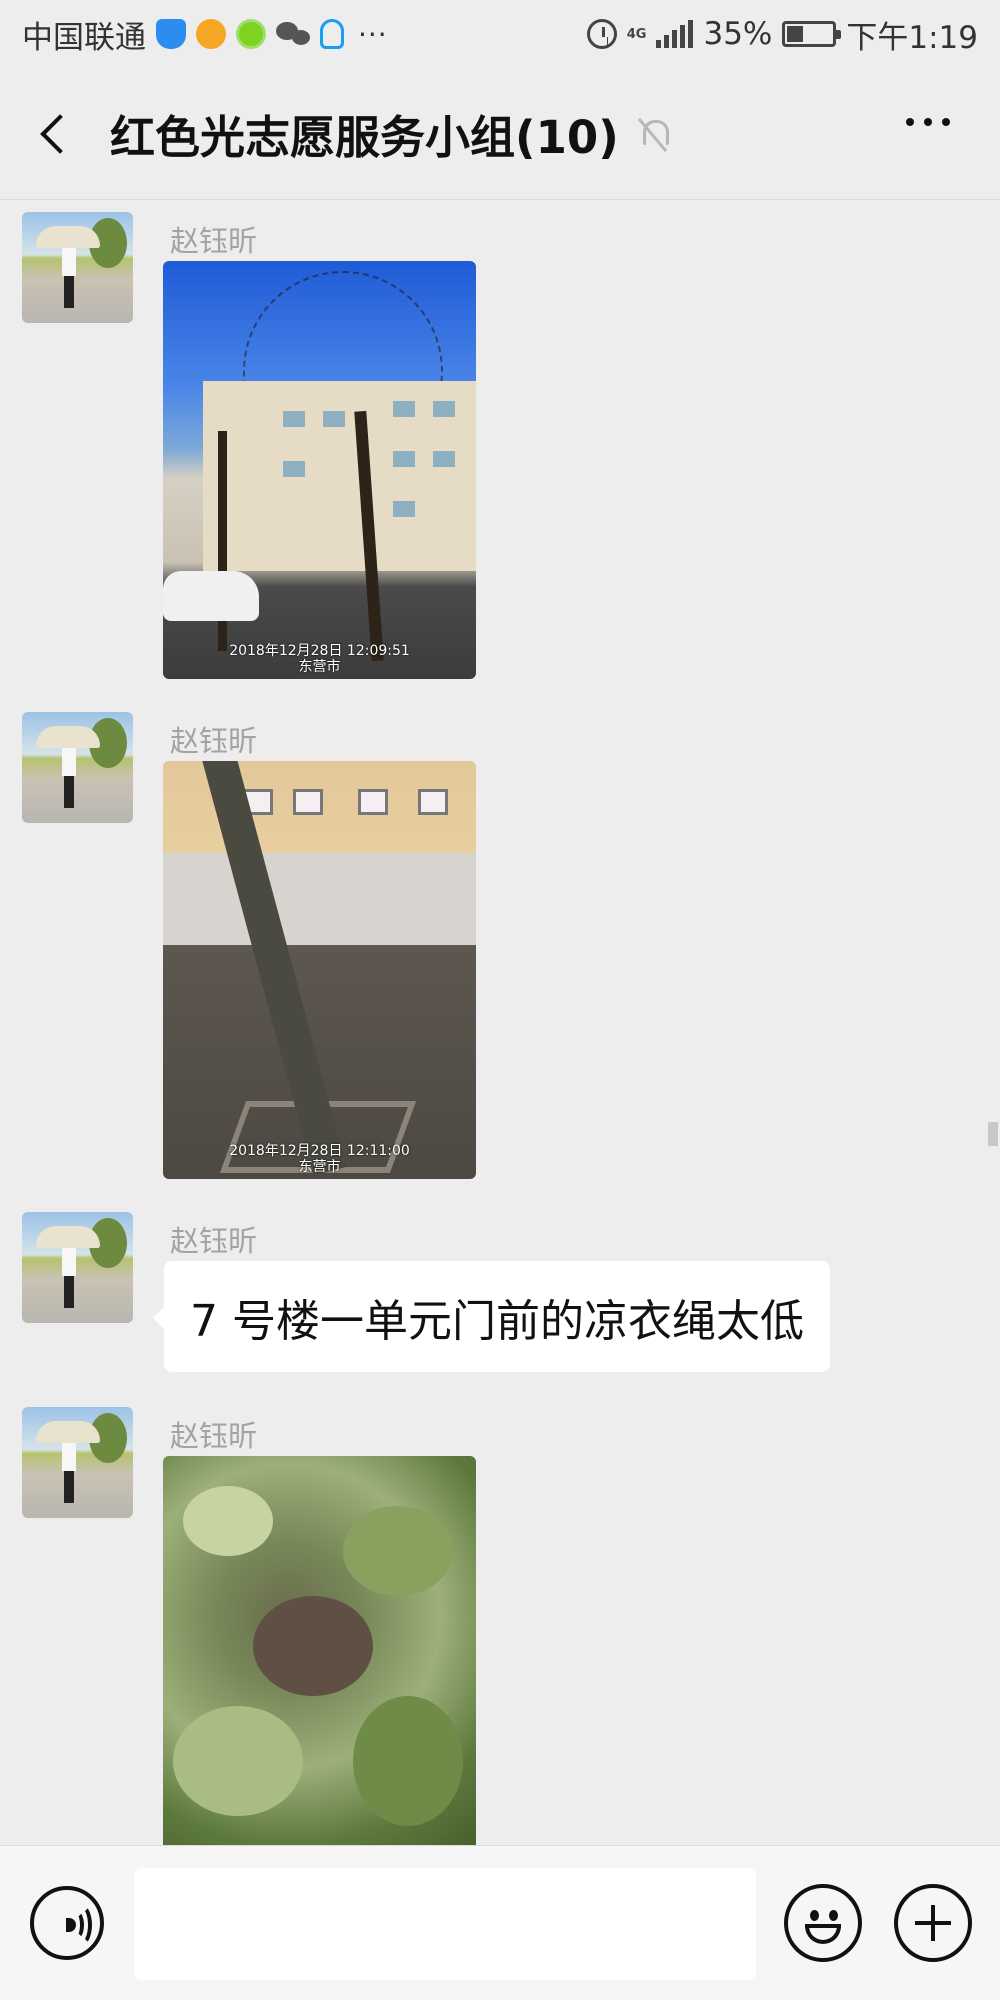 This screenshot has height=2000, width=1000. I want to click on image-message: 2018年12月28日 12:09:51 东营市, so click(319, 470).